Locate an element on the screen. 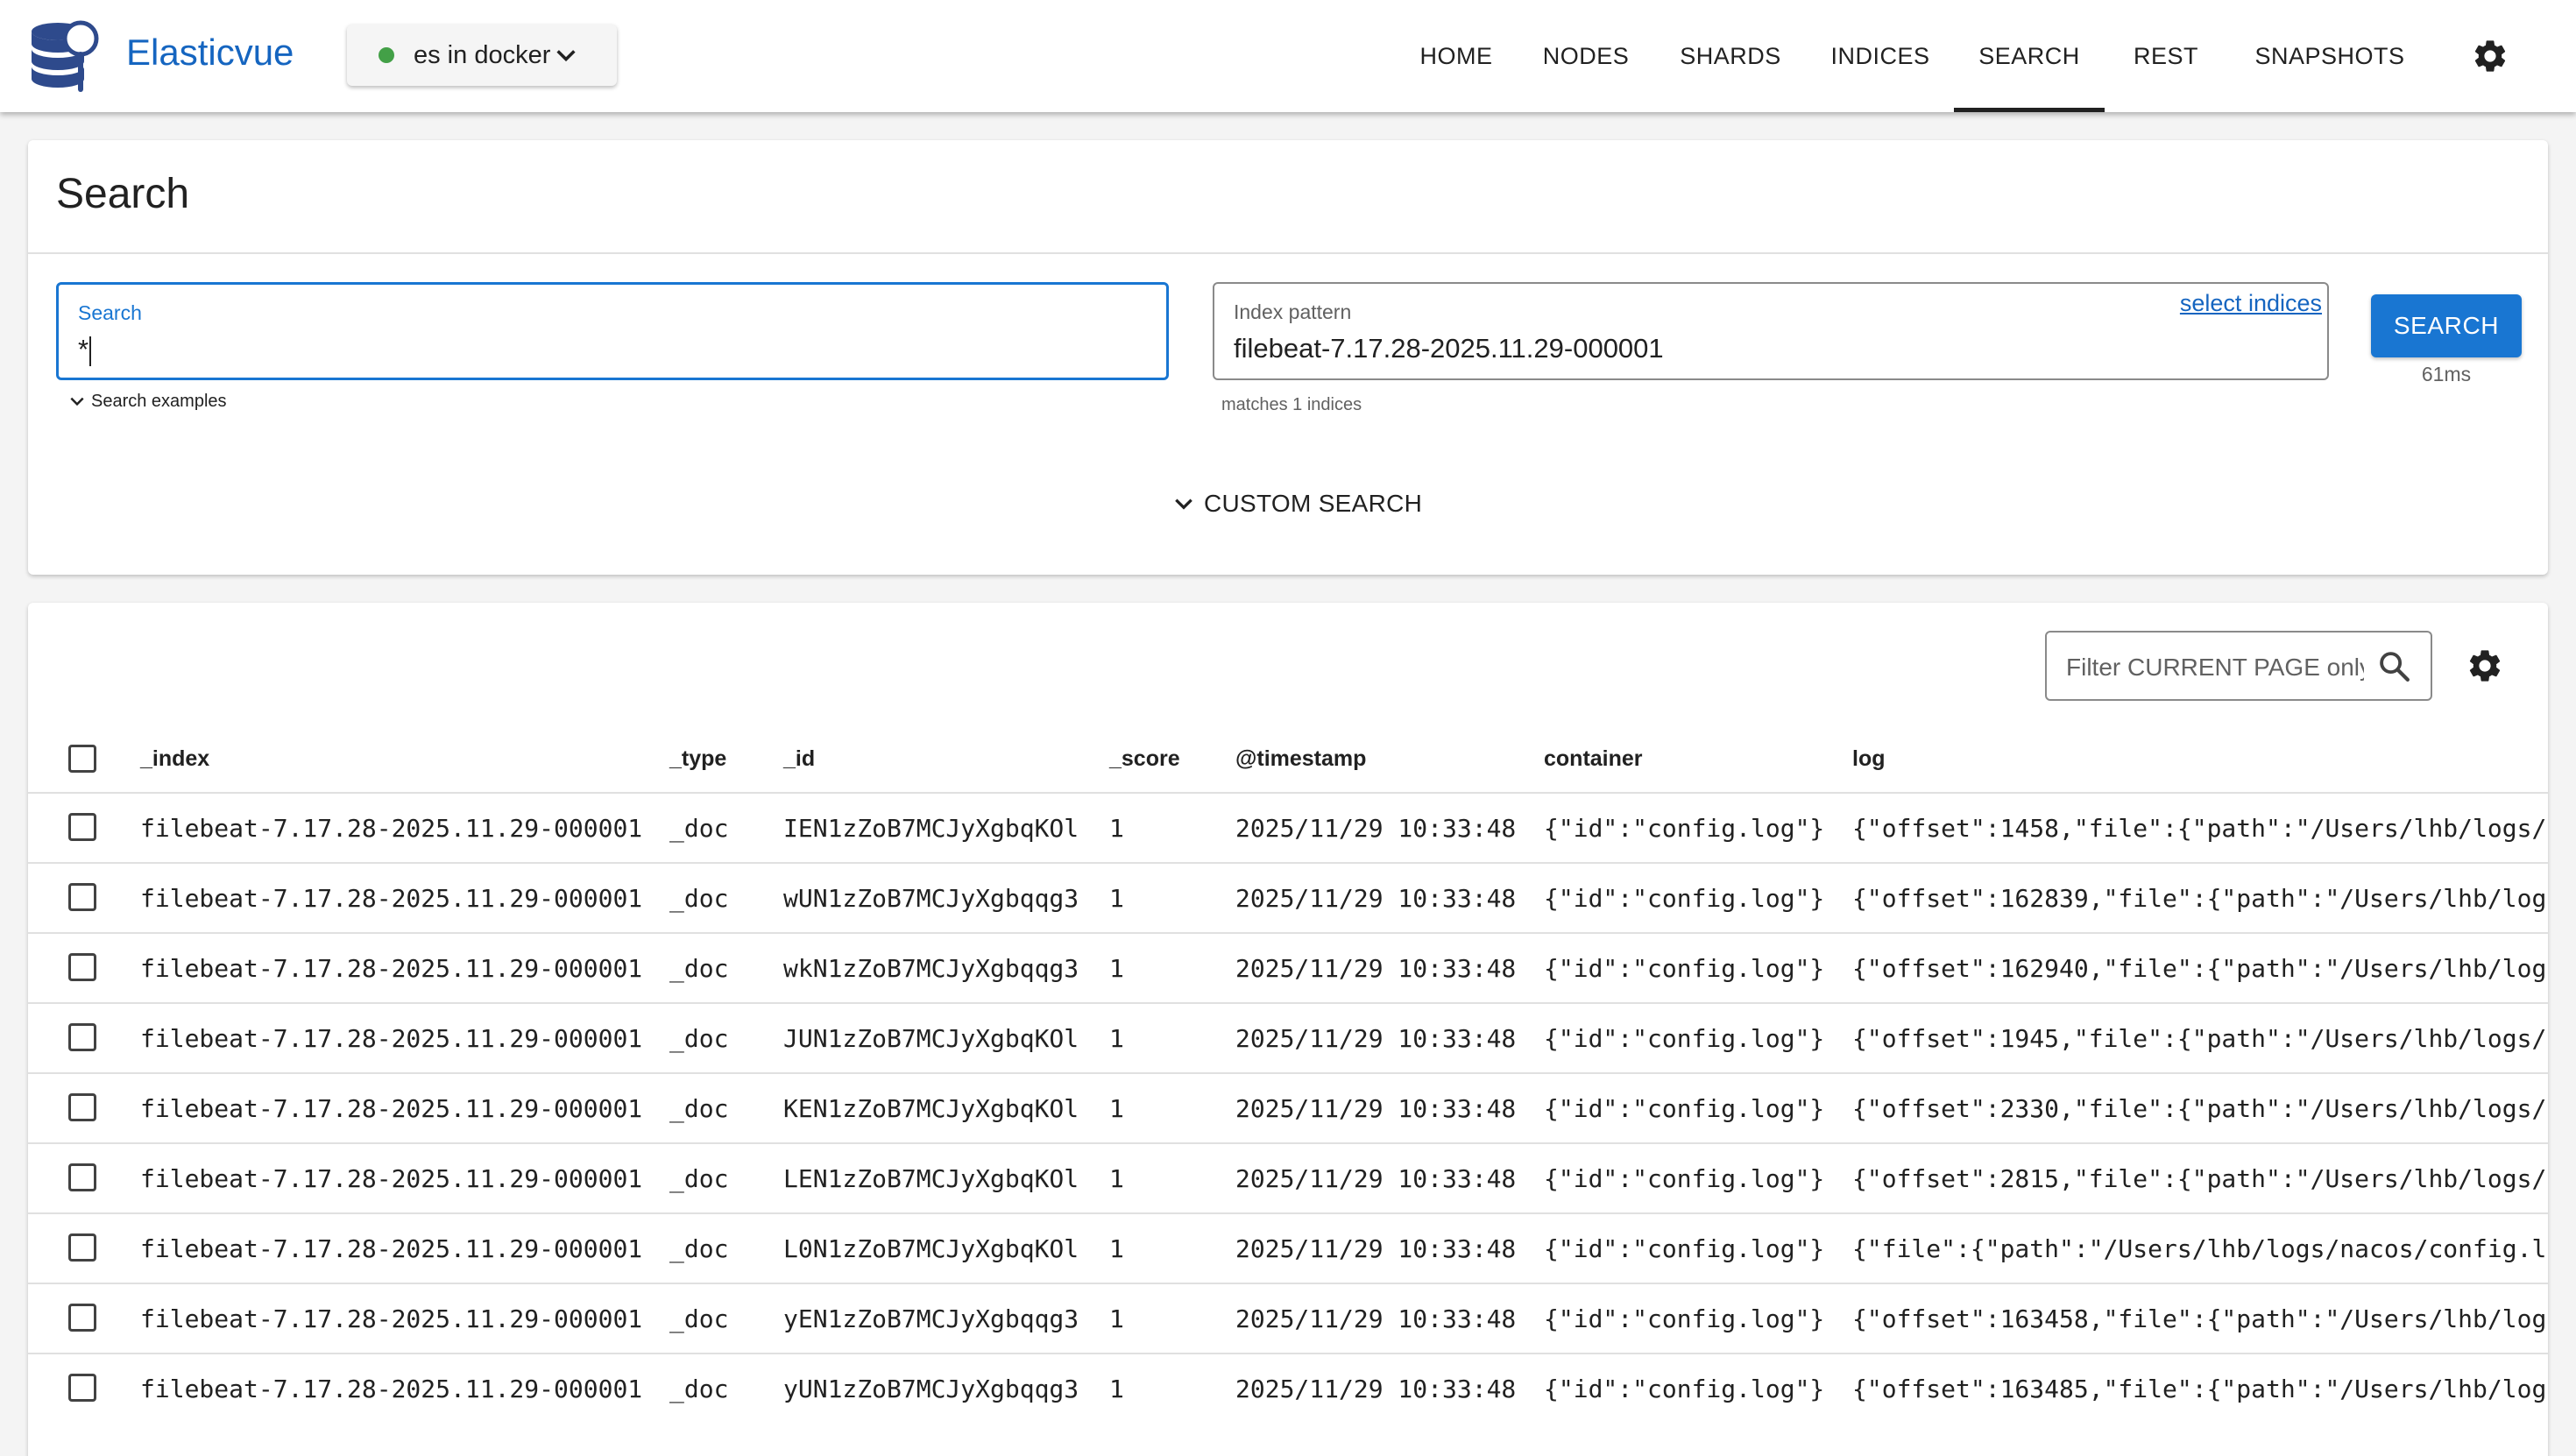 The width and height of the screenshot is (2576, 1456). nav-search: SEARCH is located at coordinates (2029, 56).